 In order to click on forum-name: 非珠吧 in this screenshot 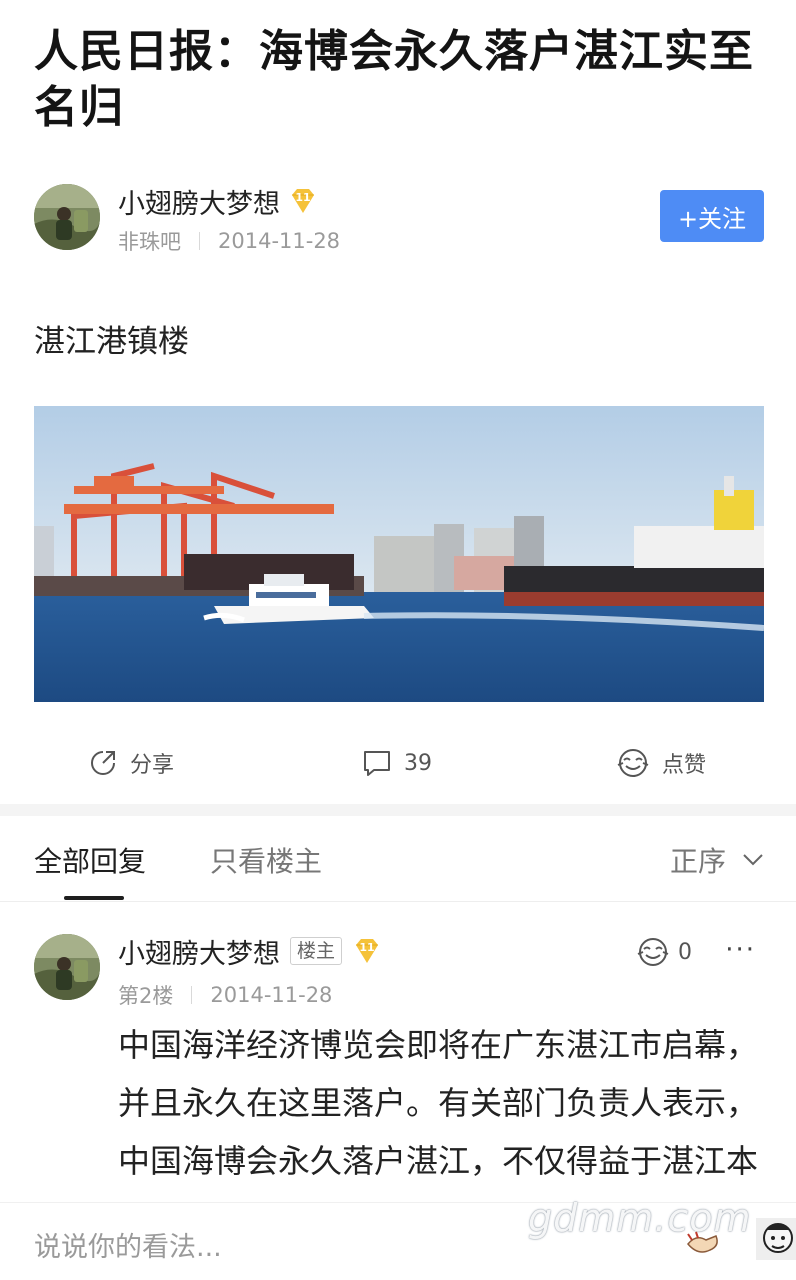, I will do `click(149, 241)`.